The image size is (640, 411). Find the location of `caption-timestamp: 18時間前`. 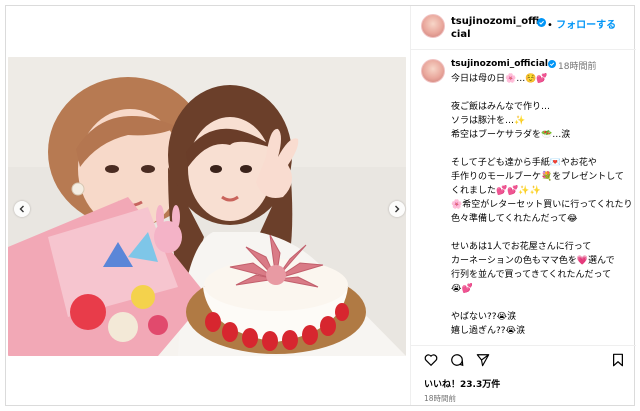

caption-timestamp: 18時間前 is located at coordinates (577, 67).